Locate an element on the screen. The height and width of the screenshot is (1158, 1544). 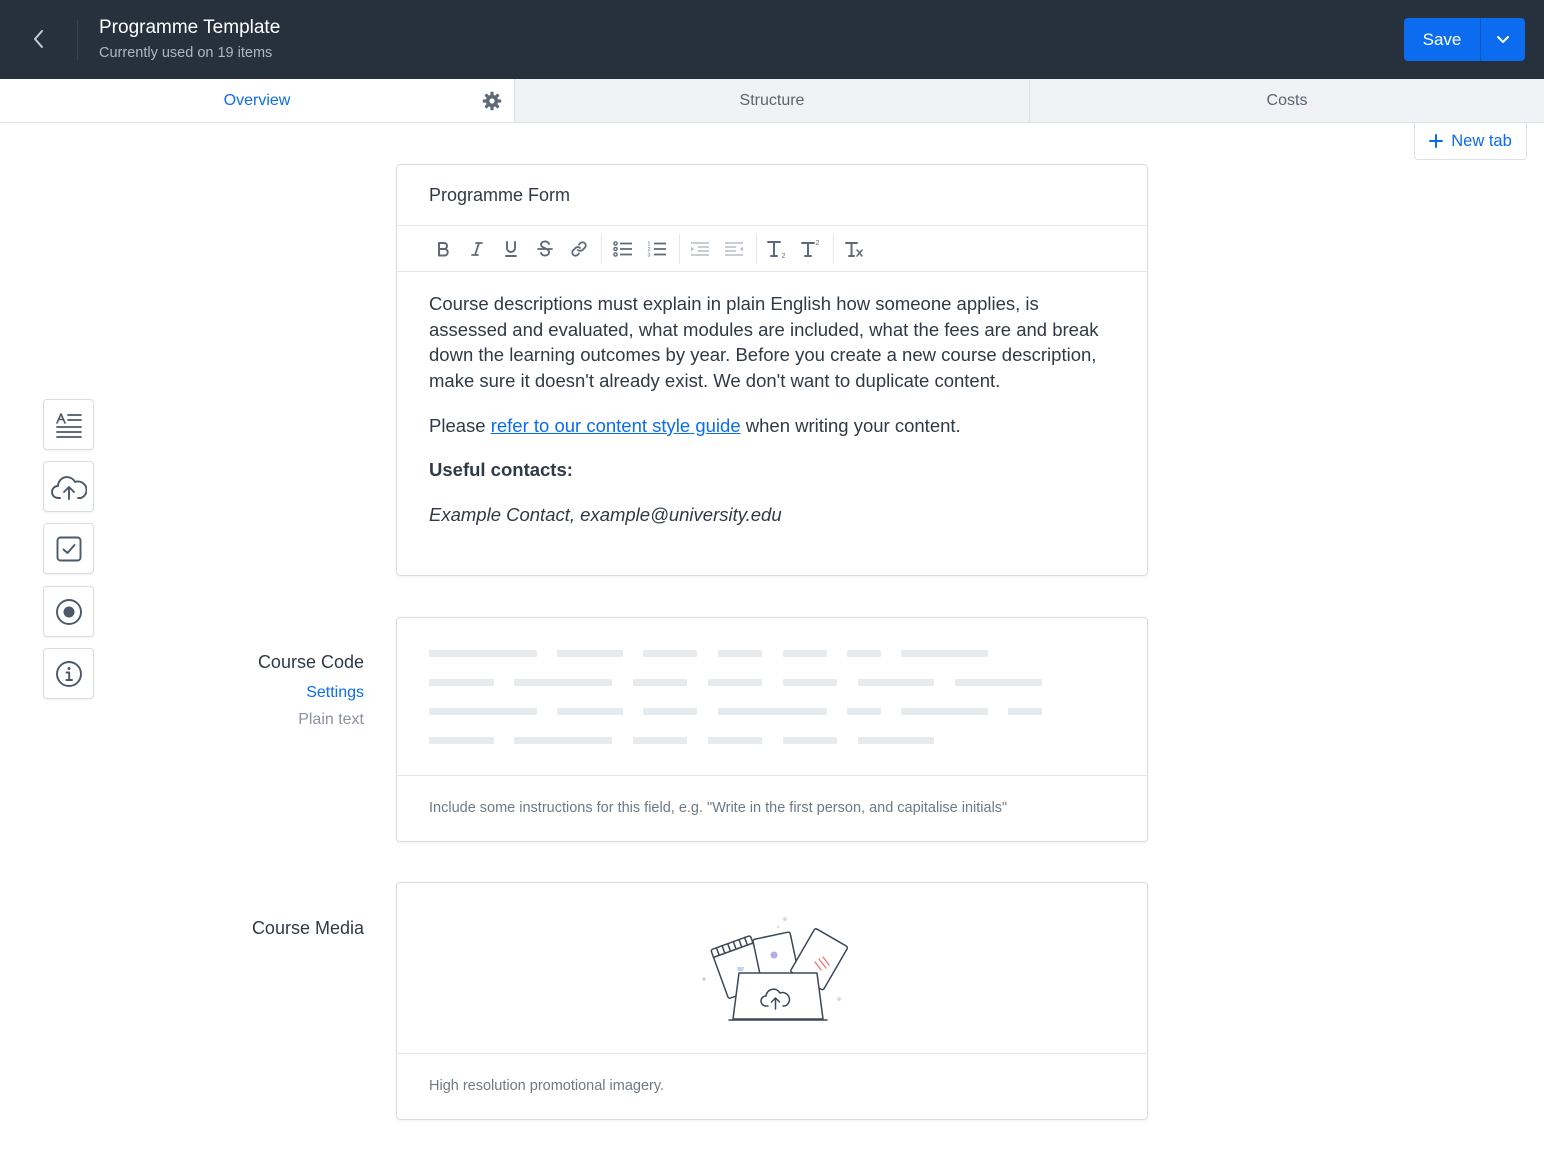
tab-structure: Structure is located at coordinates (771, 100).